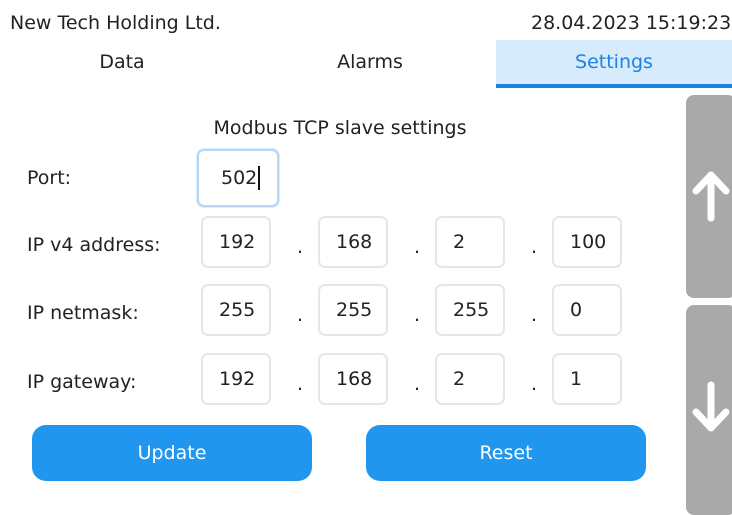 Image resolution: width=732 pixels, height=515 pixels. Describe the element at coordinates (94, 245) in the screenshot. I see `ip-address-label: IP v4 address:` at that location.